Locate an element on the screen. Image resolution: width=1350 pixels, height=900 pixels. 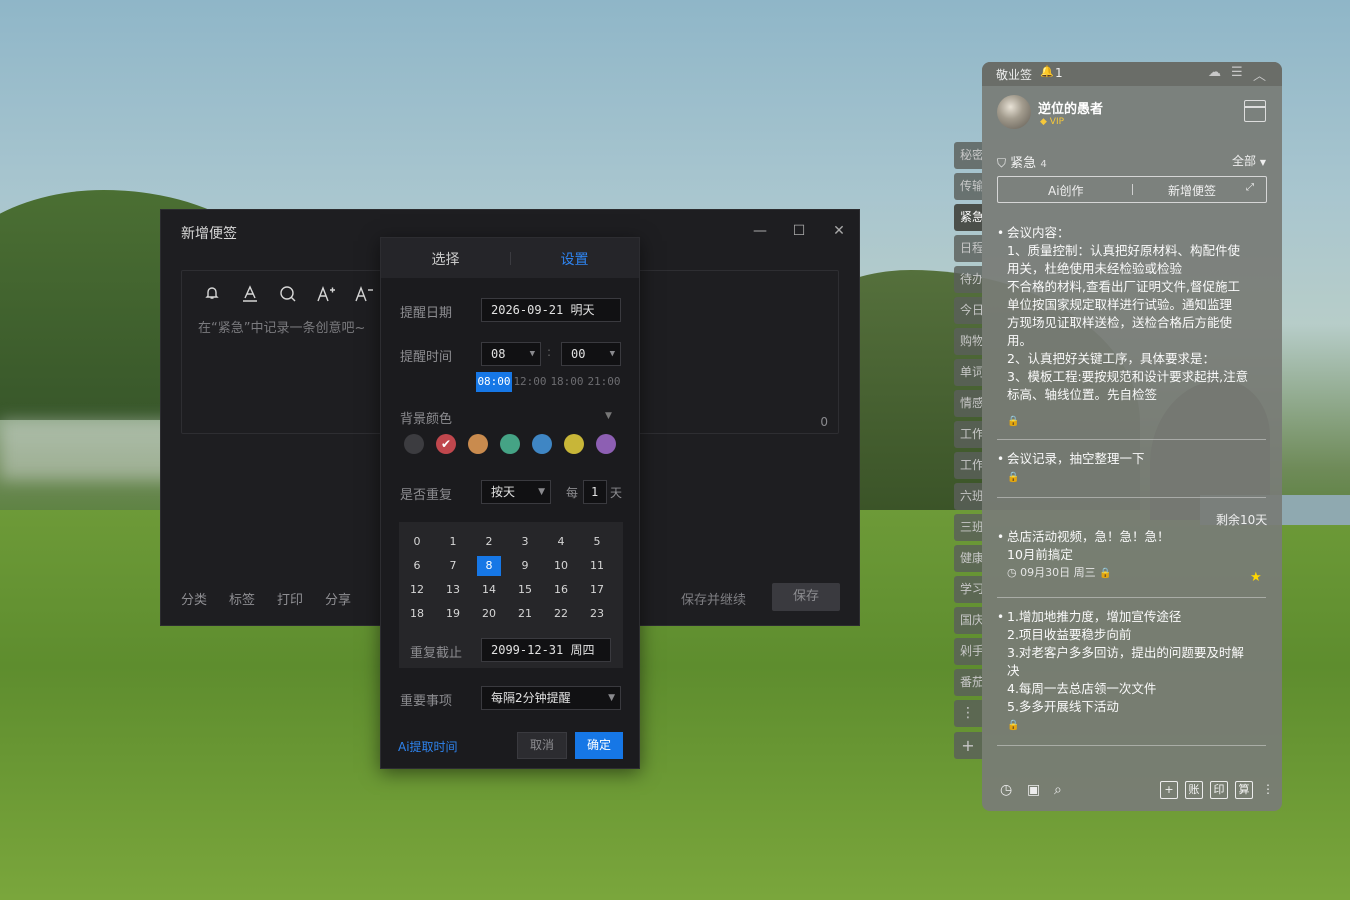
hour-cell: 7 is located at coordinates (453, 566).